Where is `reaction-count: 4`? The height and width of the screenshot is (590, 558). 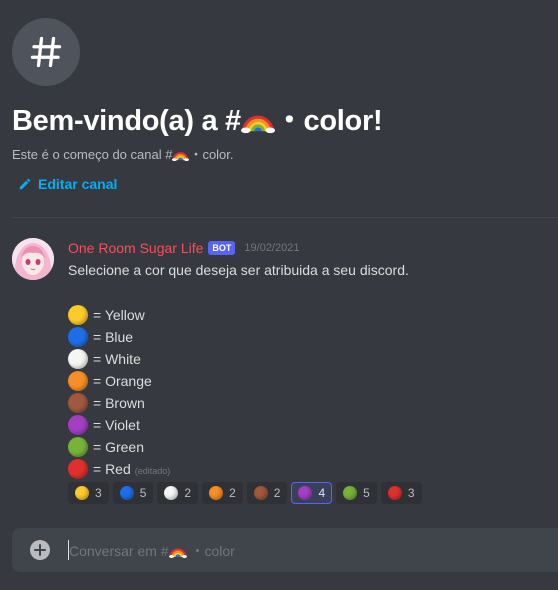
reaction-count: 4 is located at coordinates (322, 493).